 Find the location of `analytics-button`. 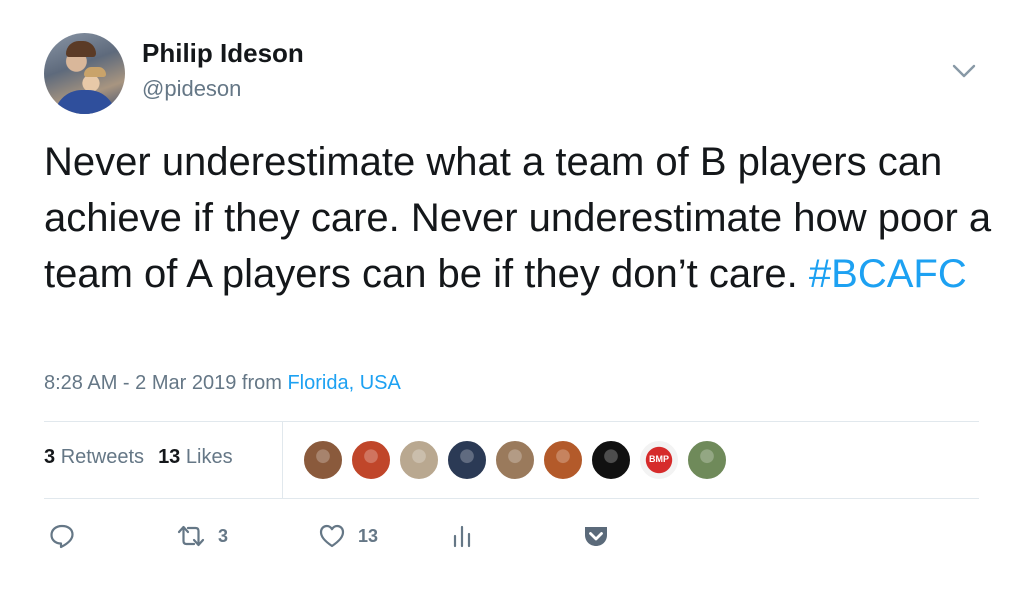

analytics-button is located at coordinates (462, 536).